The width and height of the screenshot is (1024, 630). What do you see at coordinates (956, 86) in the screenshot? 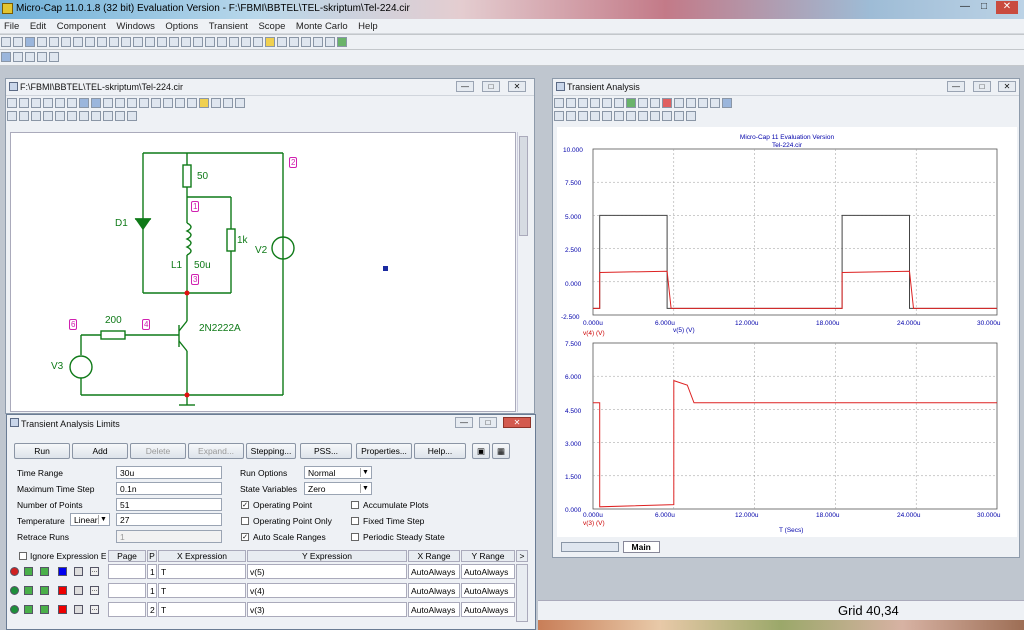
I see `transient-minimize-button: —` at bounding box center [956, 86].